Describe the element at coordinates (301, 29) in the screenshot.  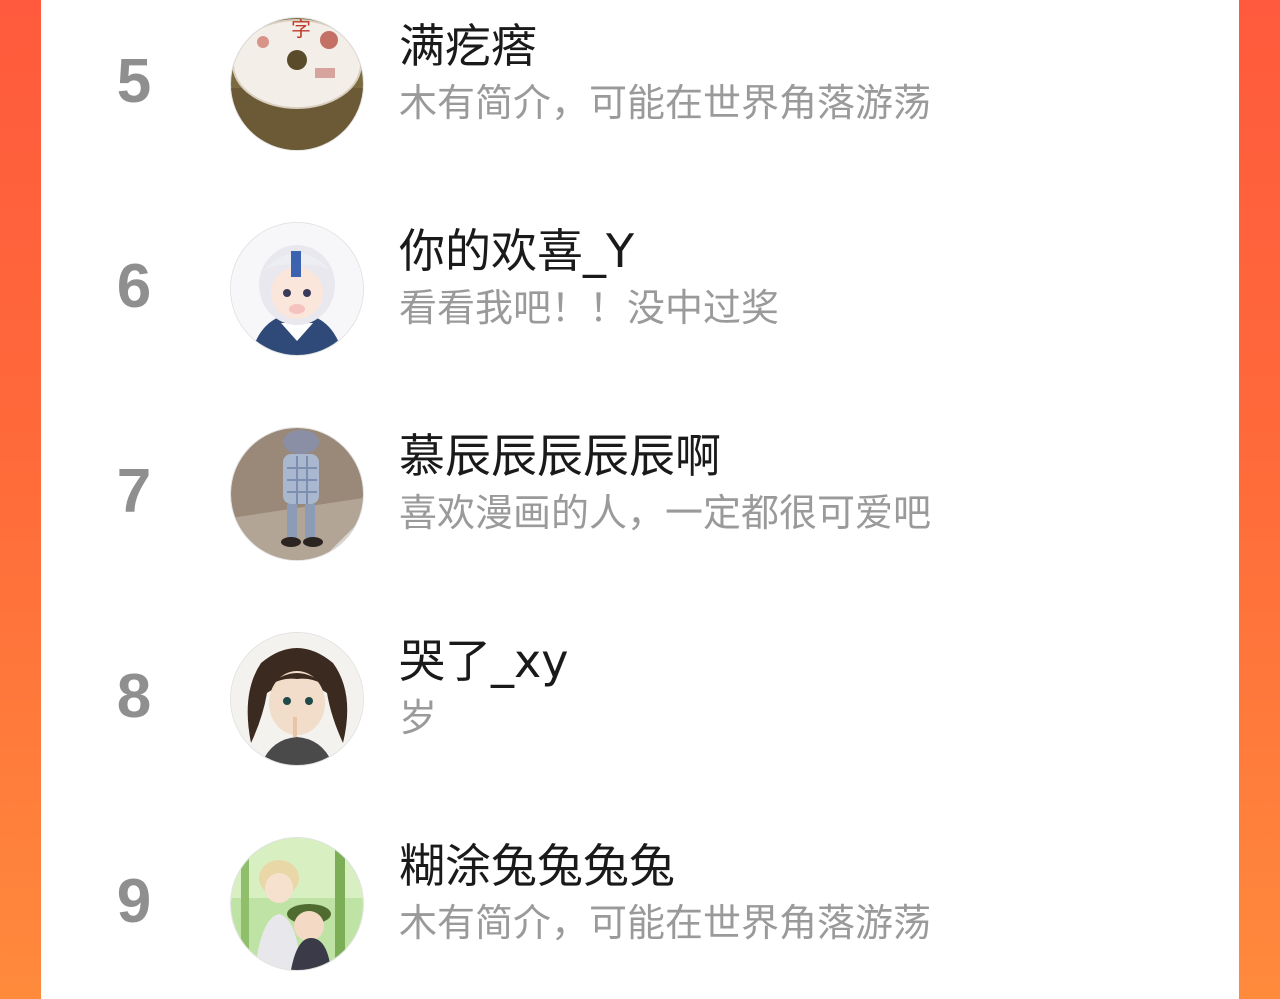
I see `svg-text: 字` at that location.